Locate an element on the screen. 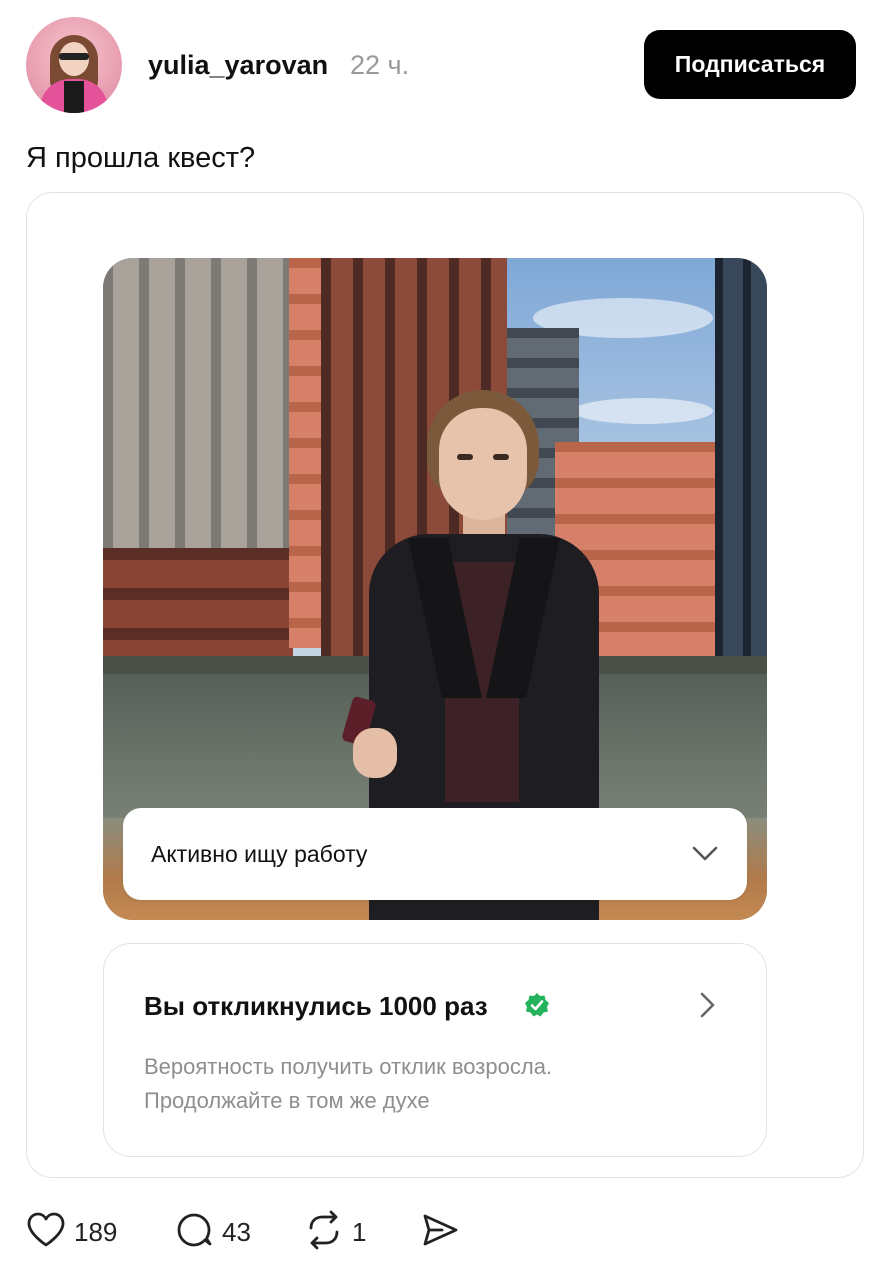 The width and height of the screenshot is (890, 1280). stats-line: Вероятность получить отклик возросла. is located at coordinates (348, 1066).